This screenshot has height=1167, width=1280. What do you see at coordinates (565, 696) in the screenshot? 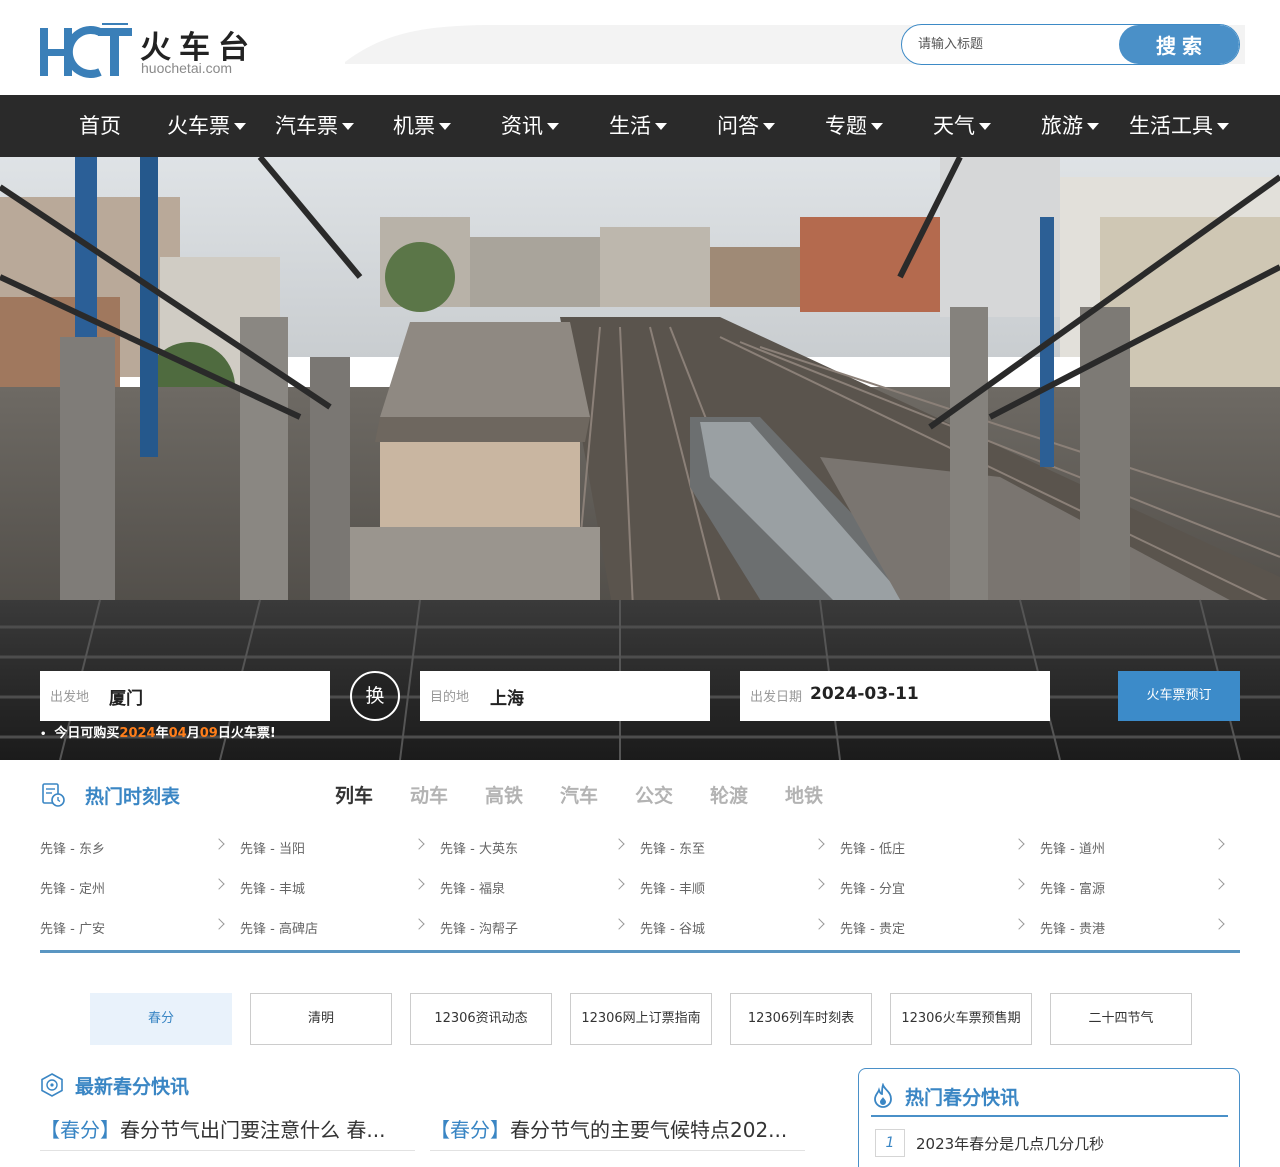
I see `to-field: 目的地 上海` at bounding box center [565, 696].